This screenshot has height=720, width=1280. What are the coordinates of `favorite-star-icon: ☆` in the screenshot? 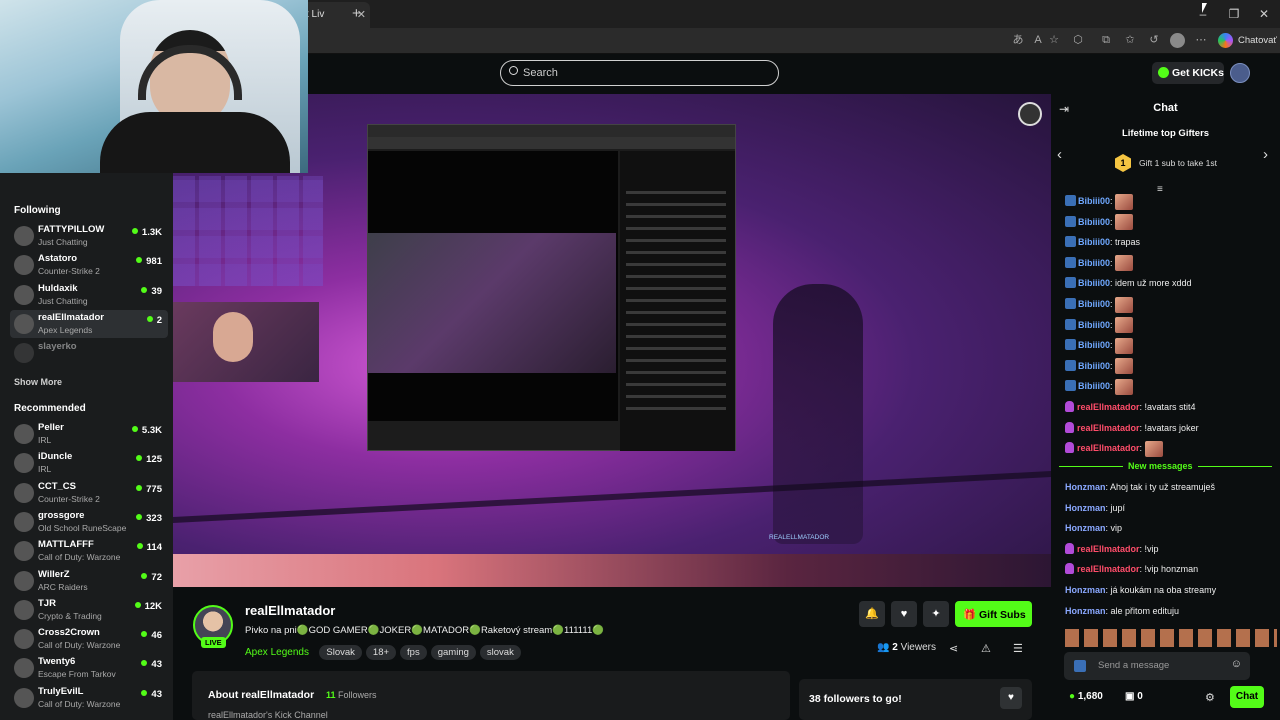 It's located at (1054, 40).